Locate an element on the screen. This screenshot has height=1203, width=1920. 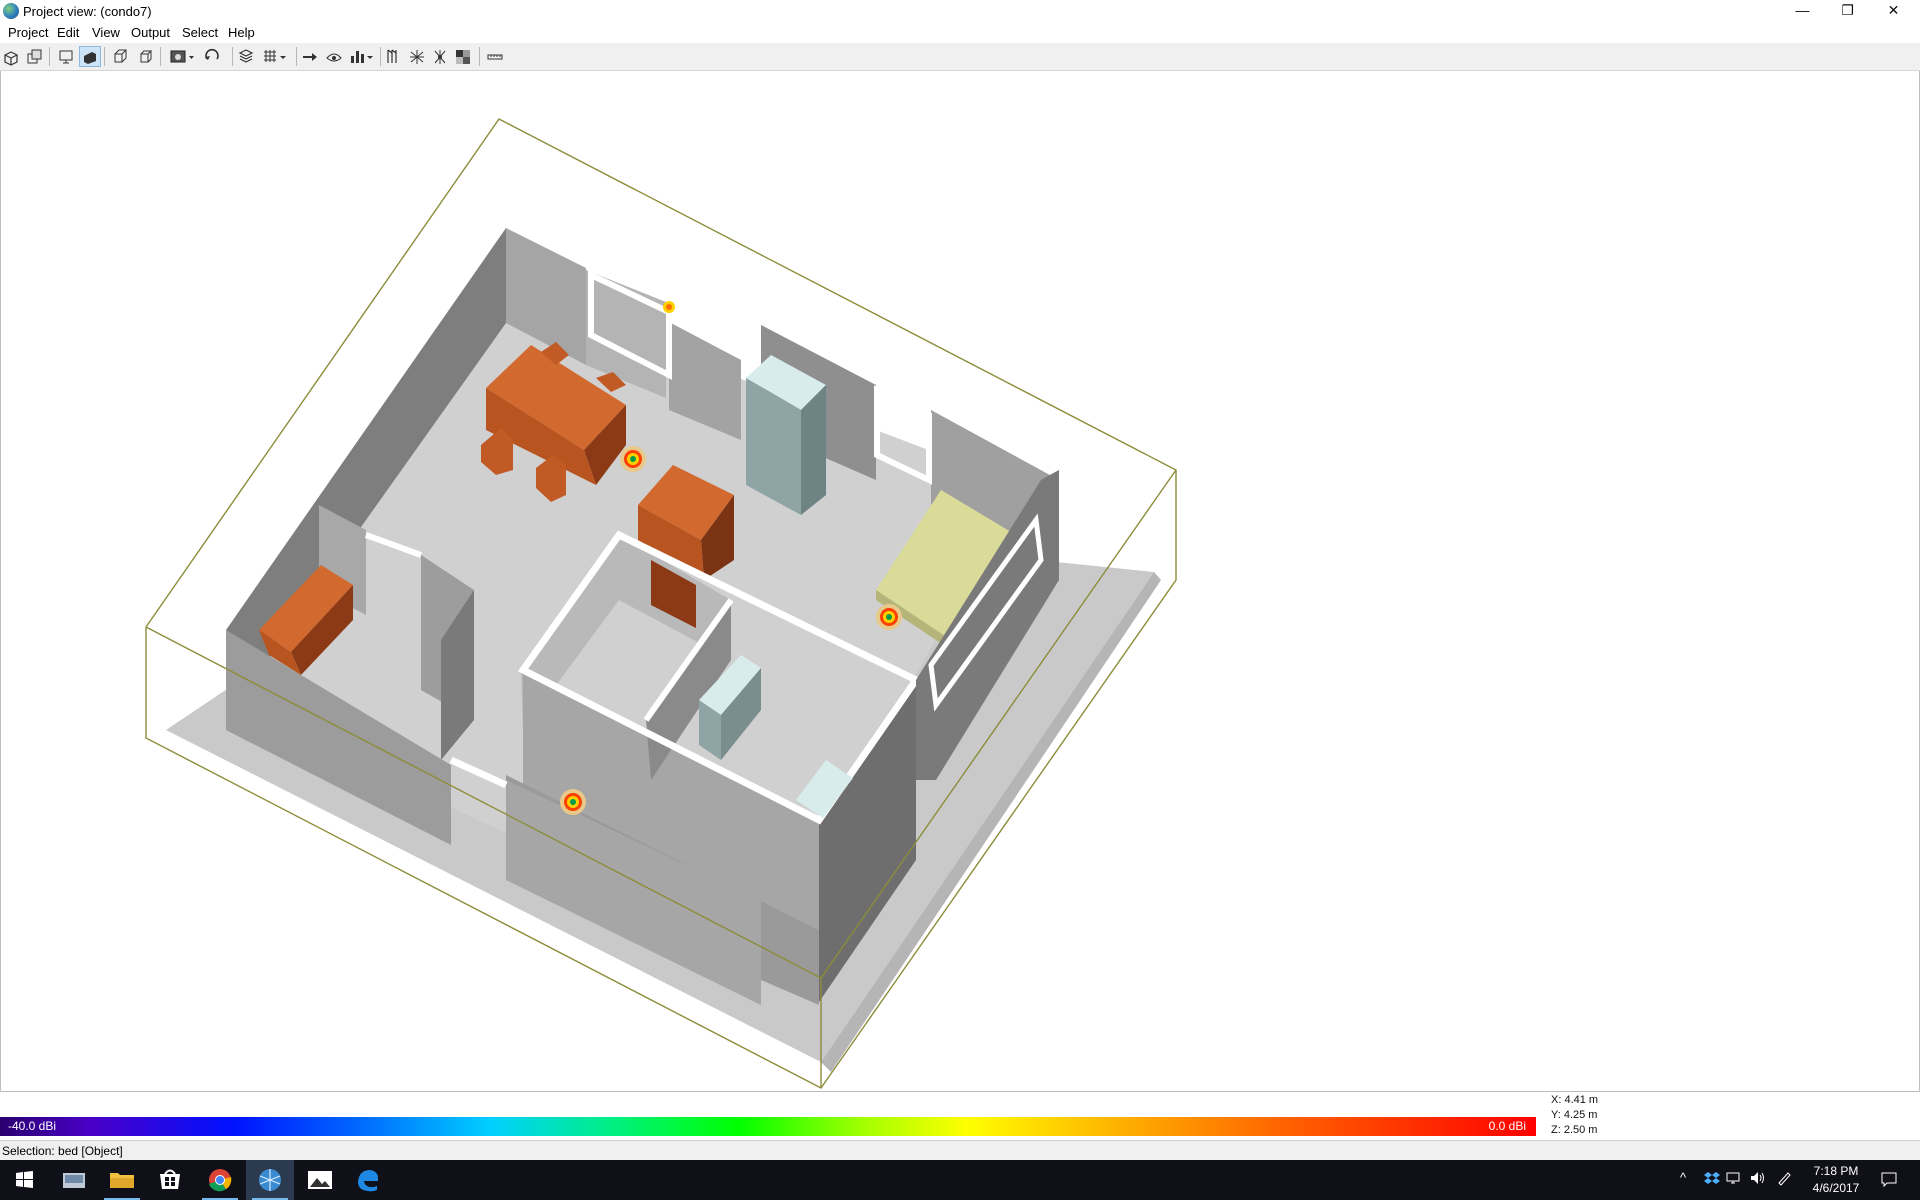
menu-view: View is located at coordinates (106, 32).